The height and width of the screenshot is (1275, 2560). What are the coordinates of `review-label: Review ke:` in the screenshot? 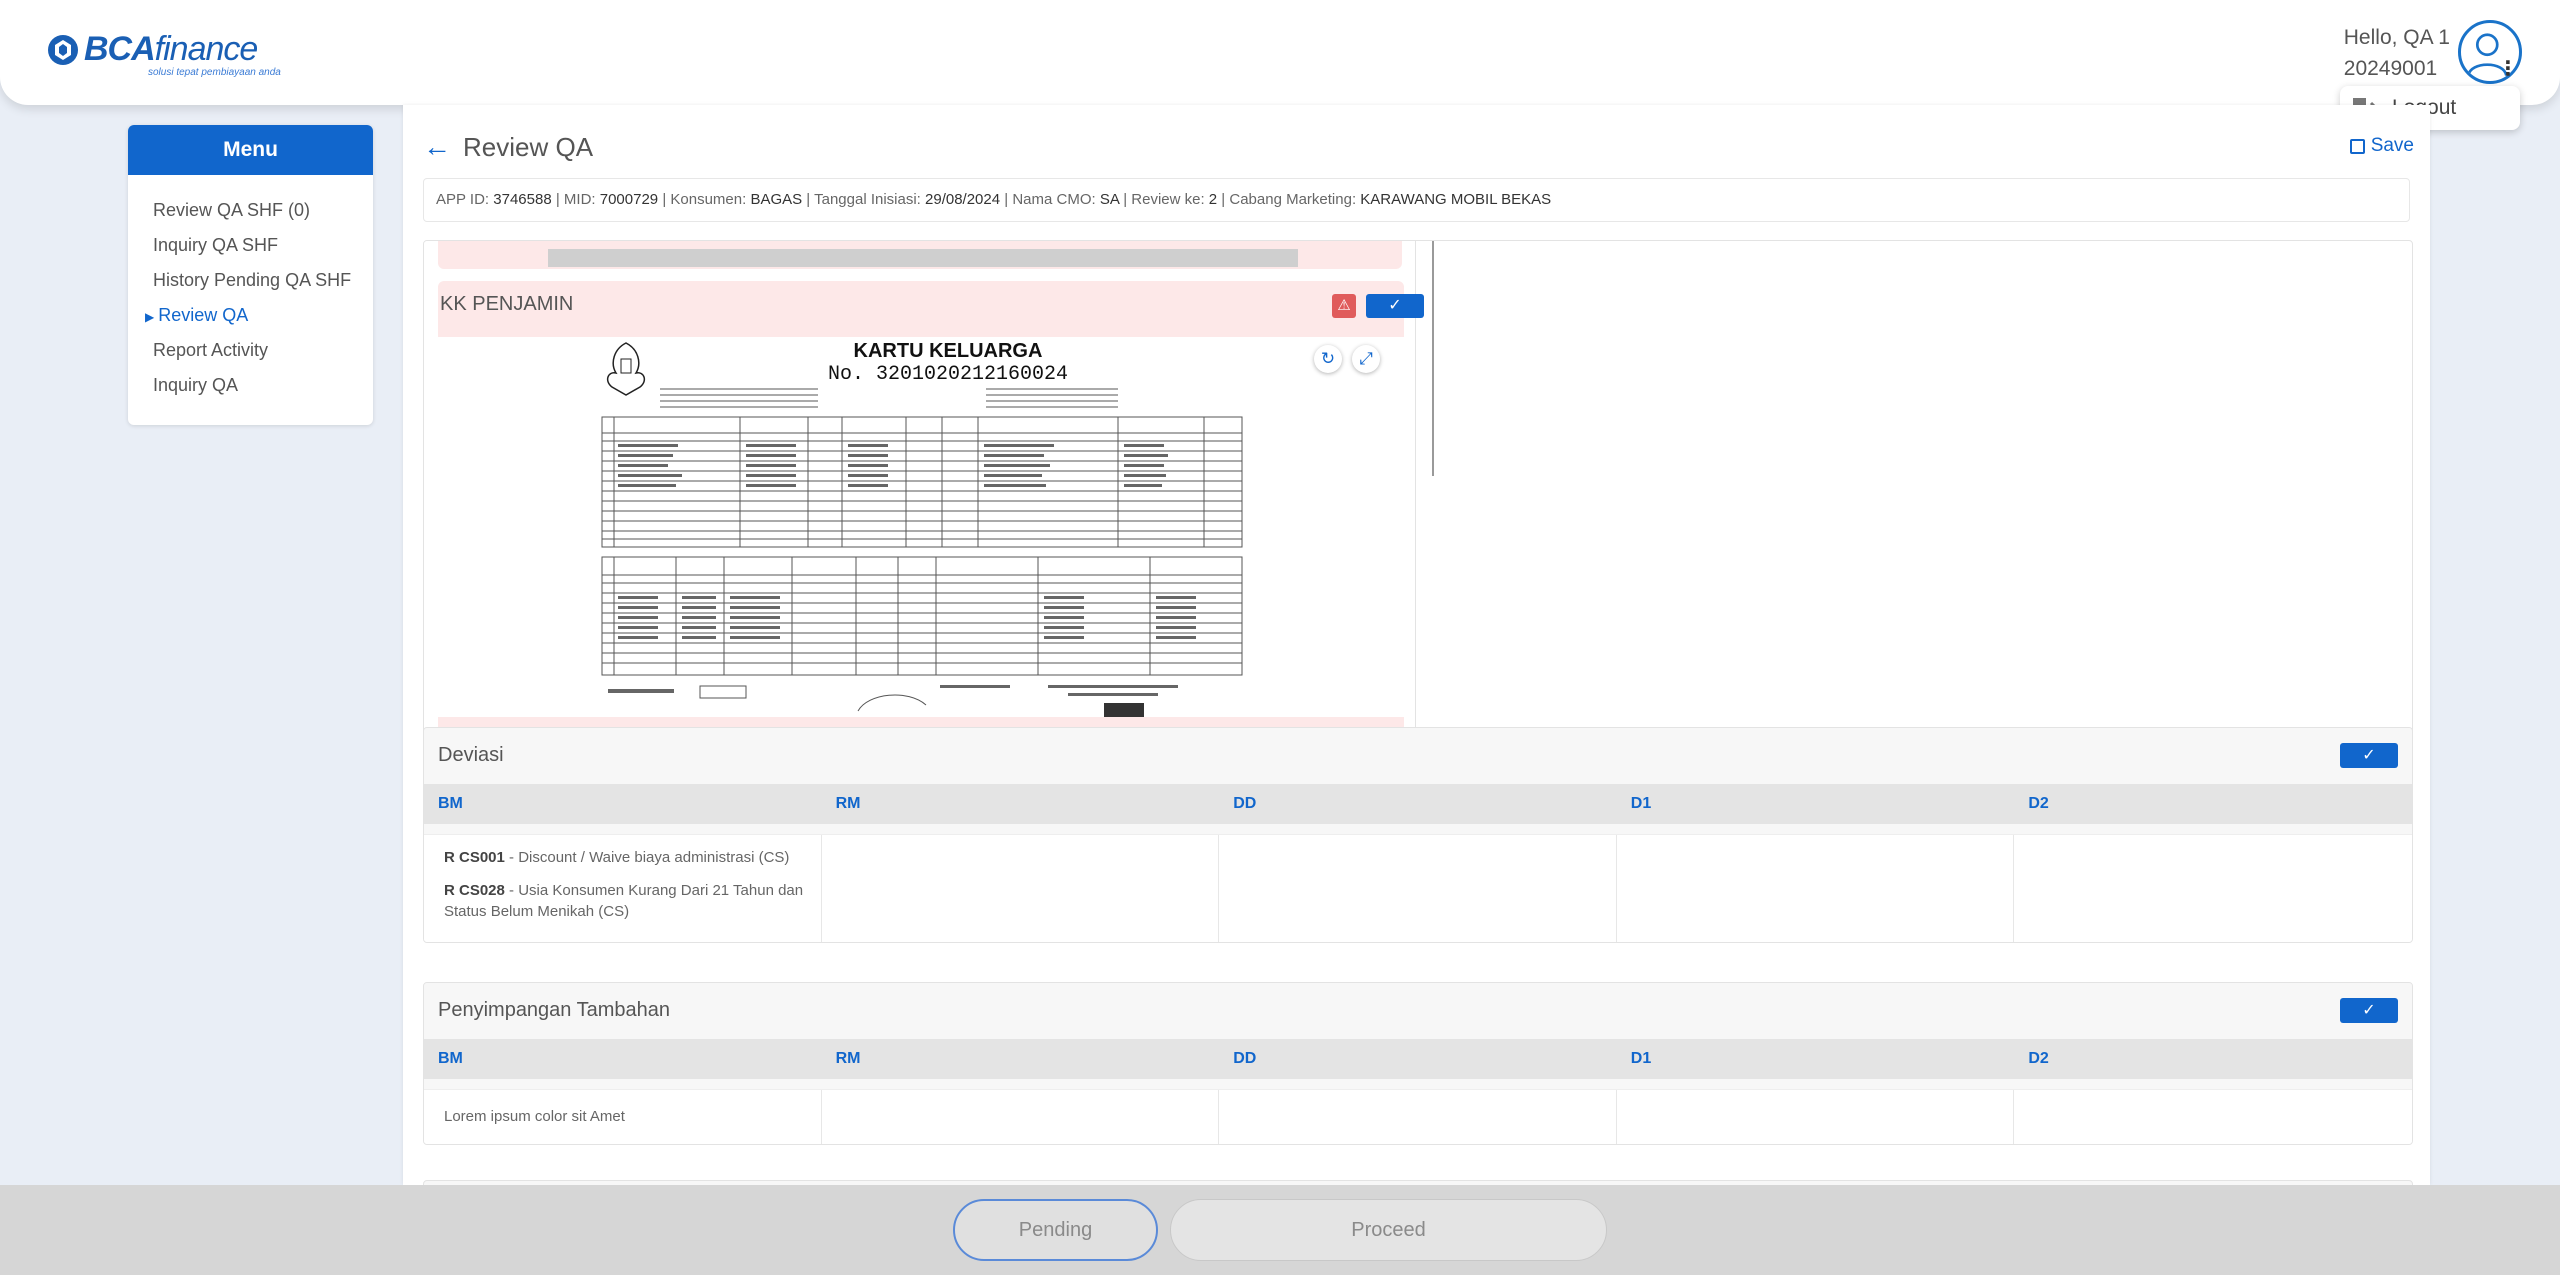 It's located at (1168, 199).